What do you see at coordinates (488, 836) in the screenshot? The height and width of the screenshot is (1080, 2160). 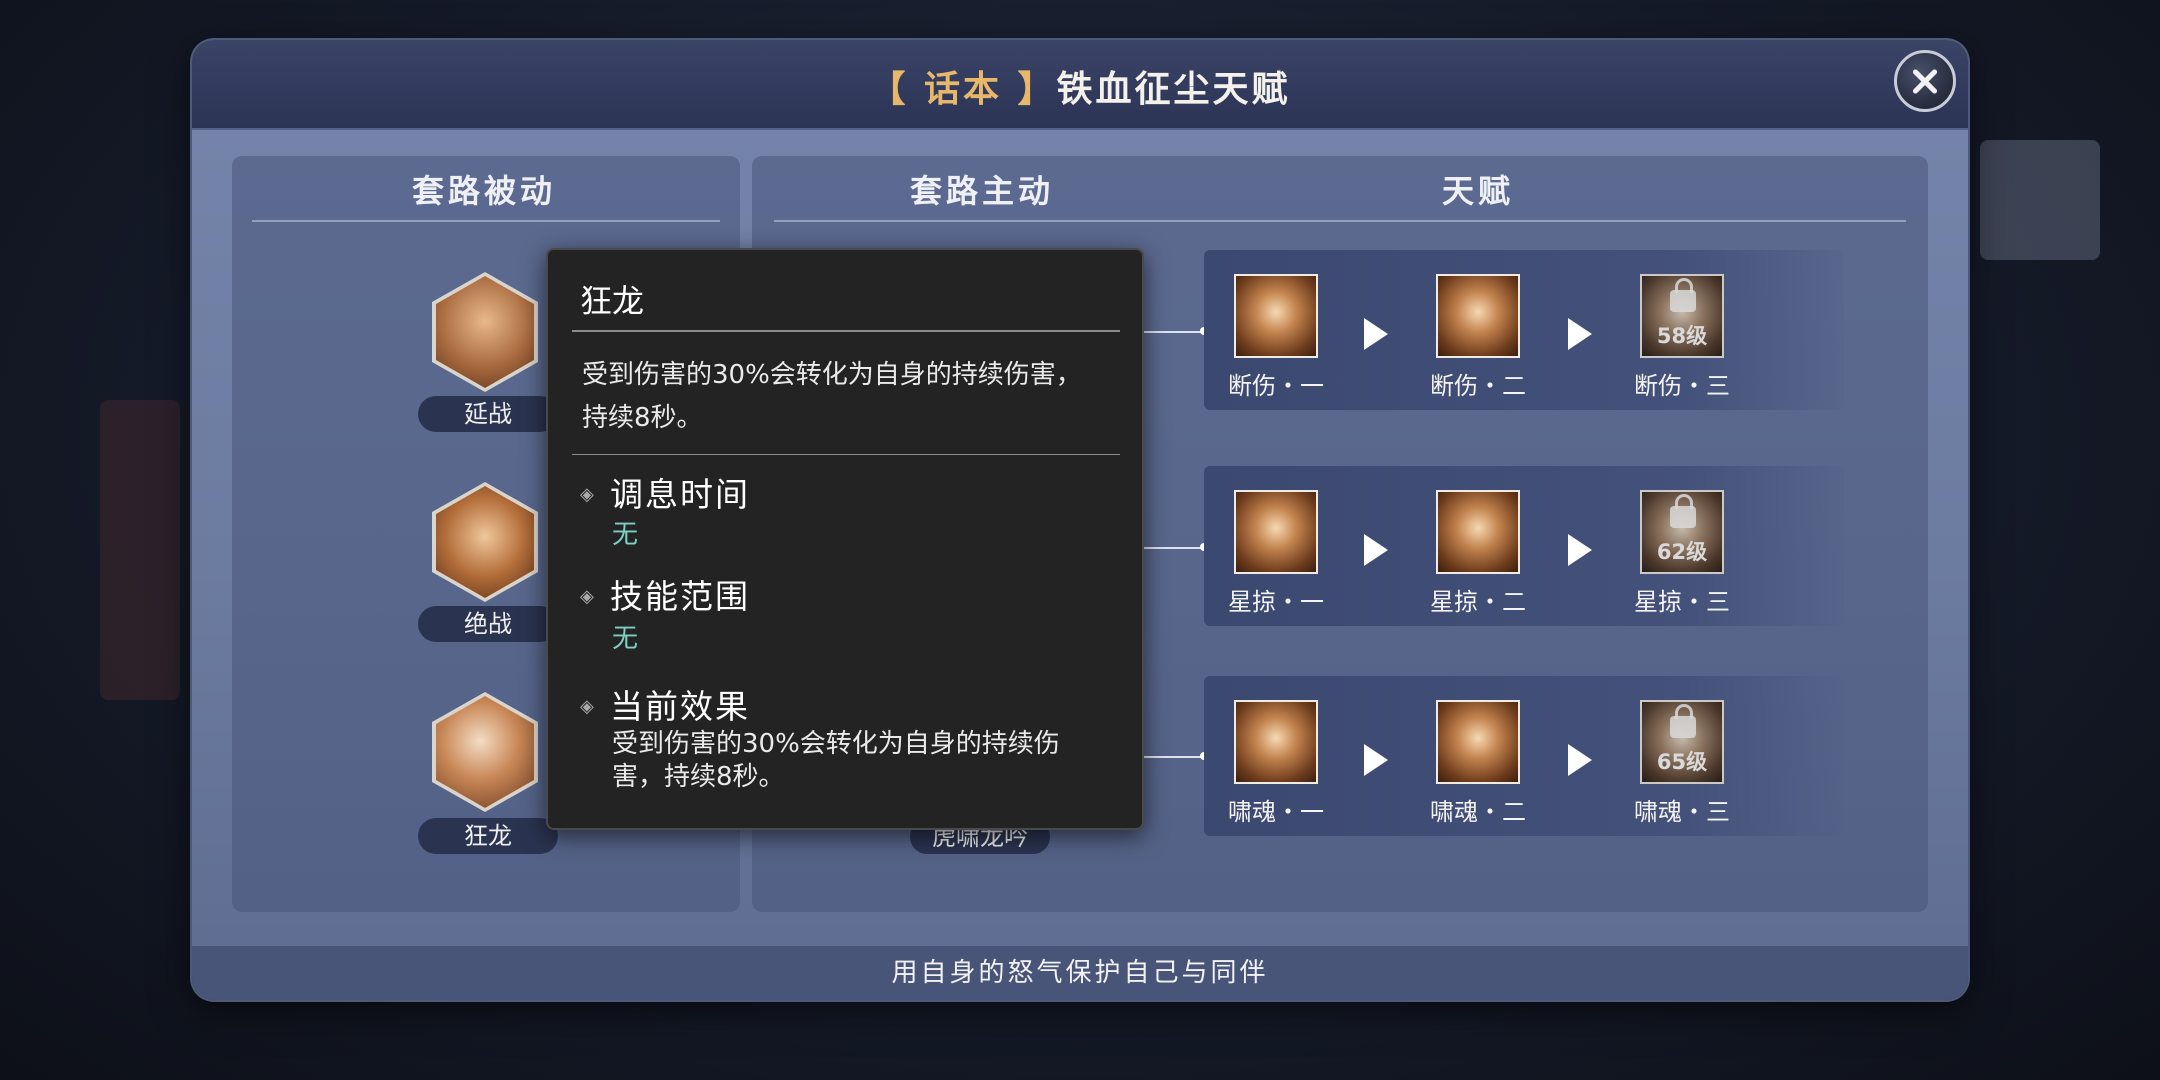 I see `passive-label-3: 狂龙` at bounding box center [488, 836].